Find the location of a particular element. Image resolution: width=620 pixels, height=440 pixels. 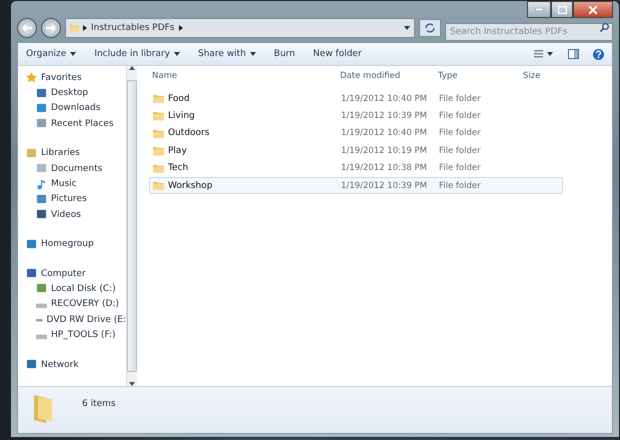

file-name: Outdoors is located at coordinates (189, 133).